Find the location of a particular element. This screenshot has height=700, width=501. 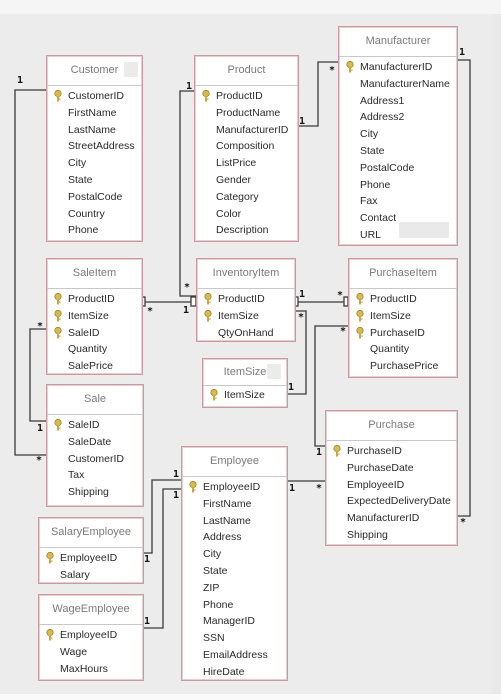

field-row: Composition is located at coordinates (246, 146).